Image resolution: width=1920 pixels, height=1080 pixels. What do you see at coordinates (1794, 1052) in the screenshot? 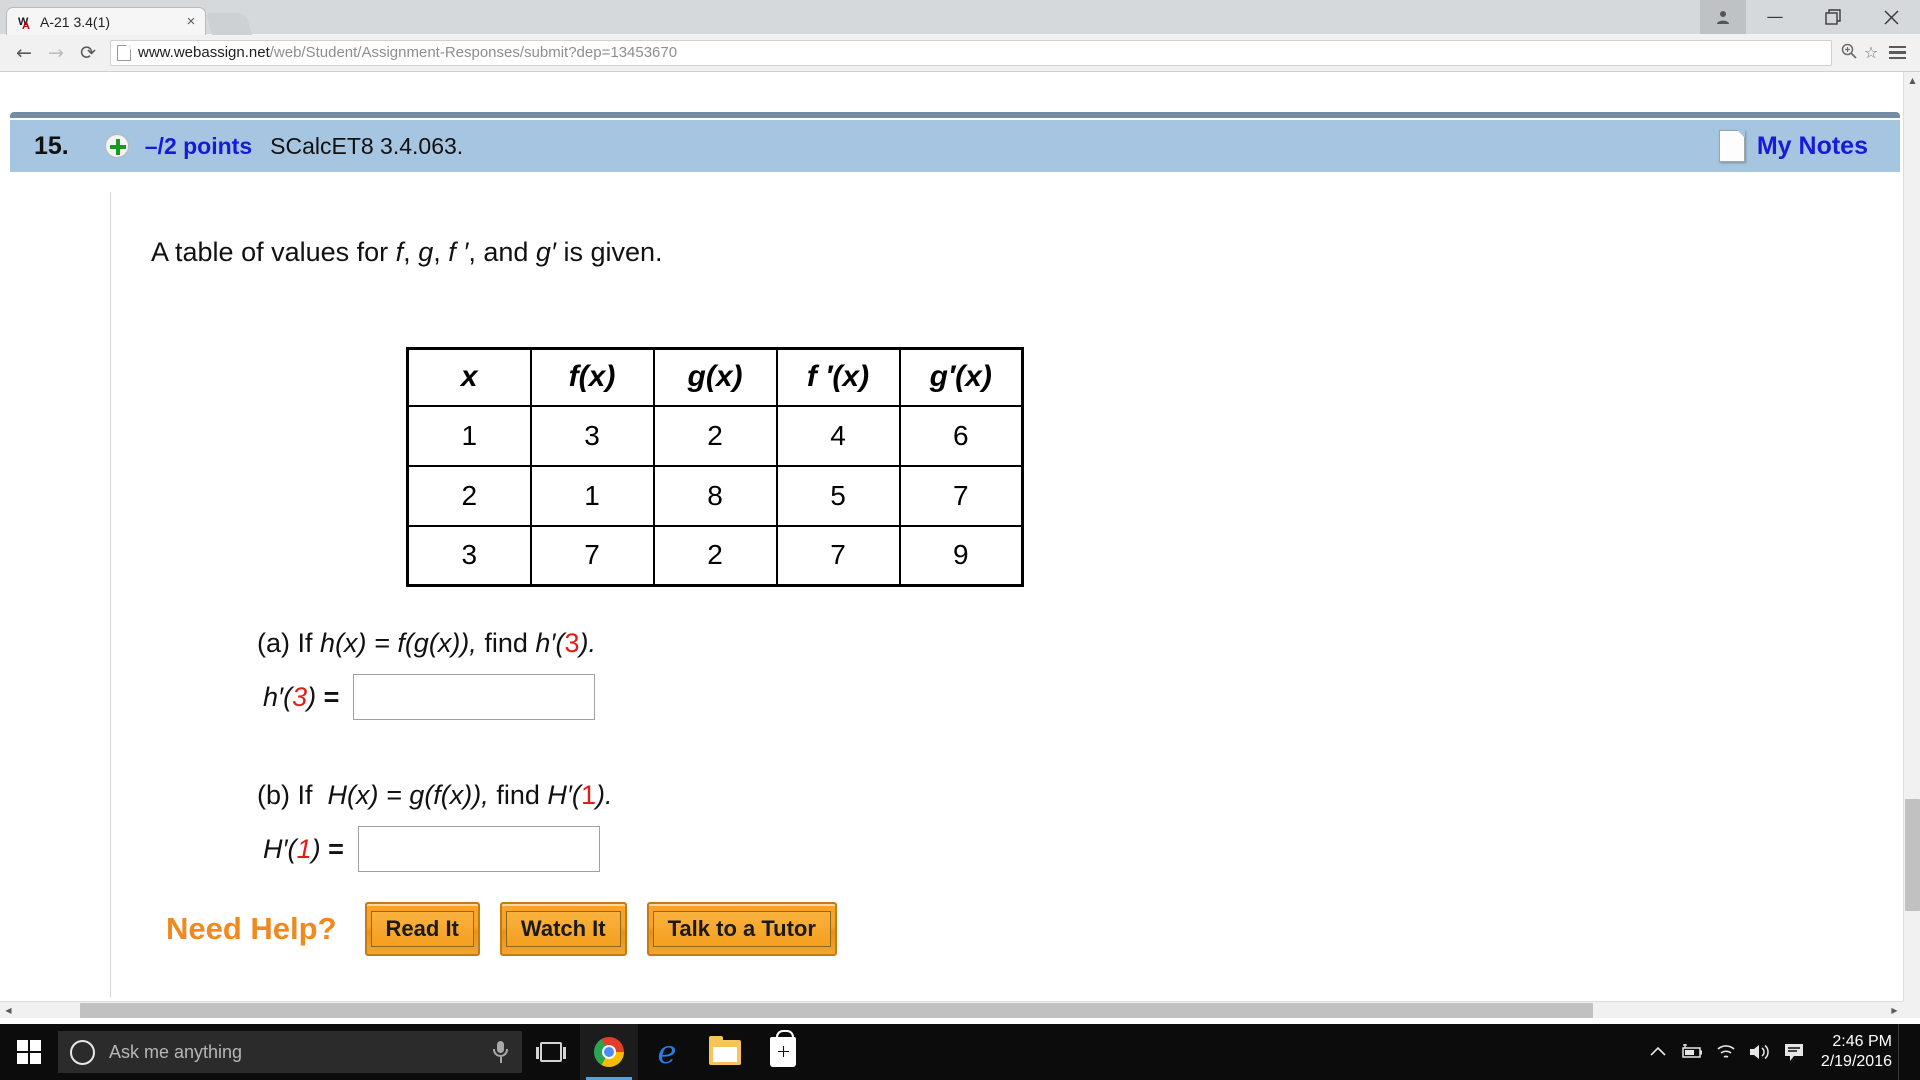
I see `action-center-button` at bounding box center [1794, 1052].